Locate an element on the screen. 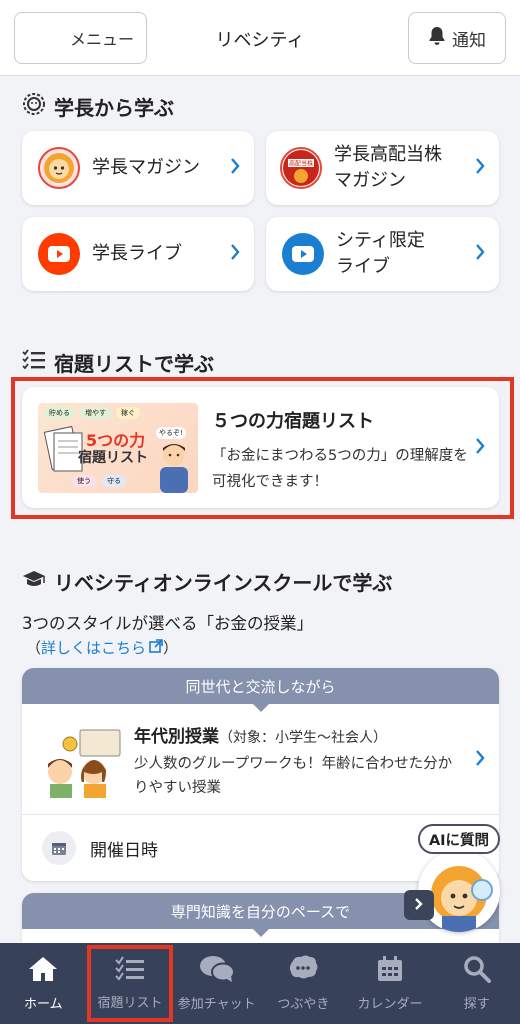  dividend-magazine-icon: 高配当株 is located at coordinates (301, 168).